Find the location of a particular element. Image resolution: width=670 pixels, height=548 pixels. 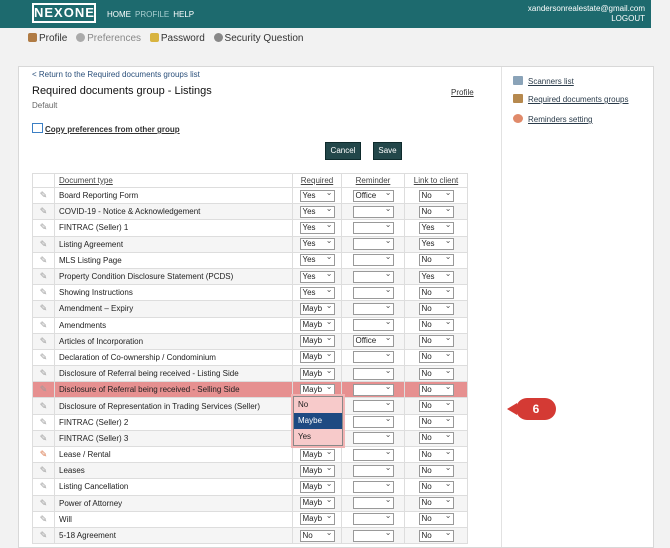

nav-profile: PROFILE is located at coordinates (152, 14).